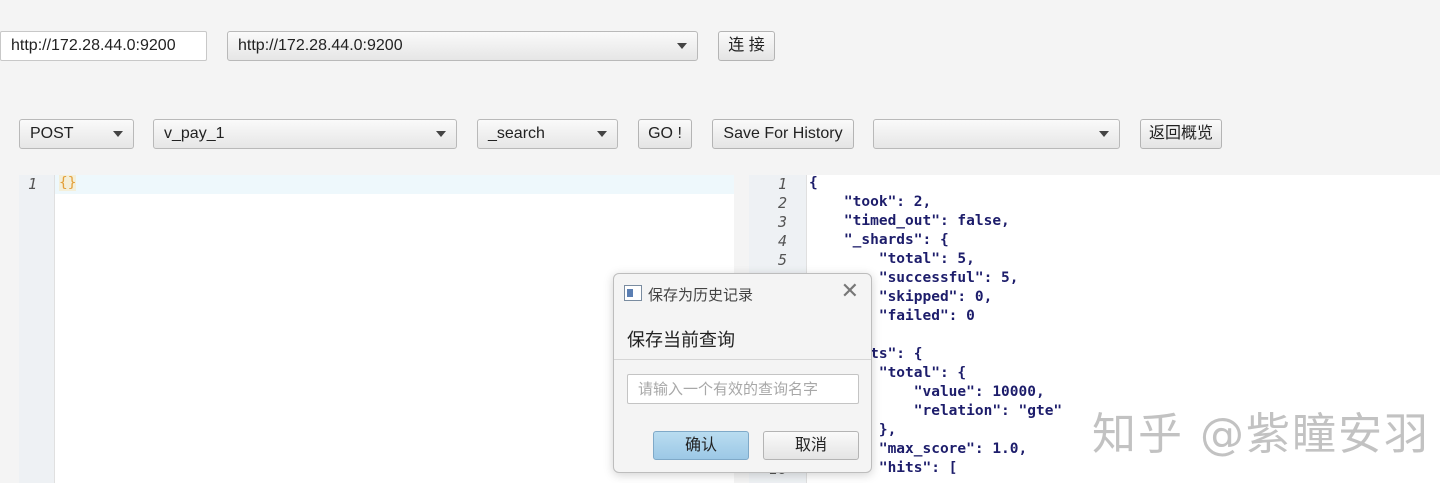 The width and height of the screenshot is (1440, 483). Describe the element at coordinates (681, 340) in the screenshot. I see `dialog-message: 保存当前查询` at that location.